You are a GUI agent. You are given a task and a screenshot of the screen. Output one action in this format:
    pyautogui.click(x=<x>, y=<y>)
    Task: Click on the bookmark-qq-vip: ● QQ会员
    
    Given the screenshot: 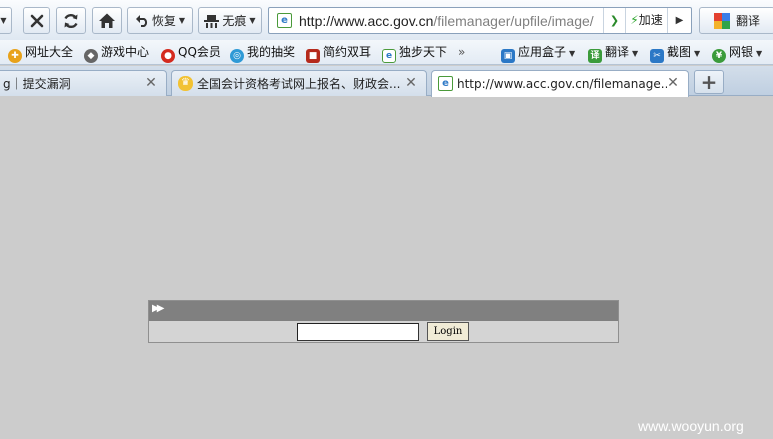 What is the action you would take?
    pyautogui.click(x=191, y=53)
    